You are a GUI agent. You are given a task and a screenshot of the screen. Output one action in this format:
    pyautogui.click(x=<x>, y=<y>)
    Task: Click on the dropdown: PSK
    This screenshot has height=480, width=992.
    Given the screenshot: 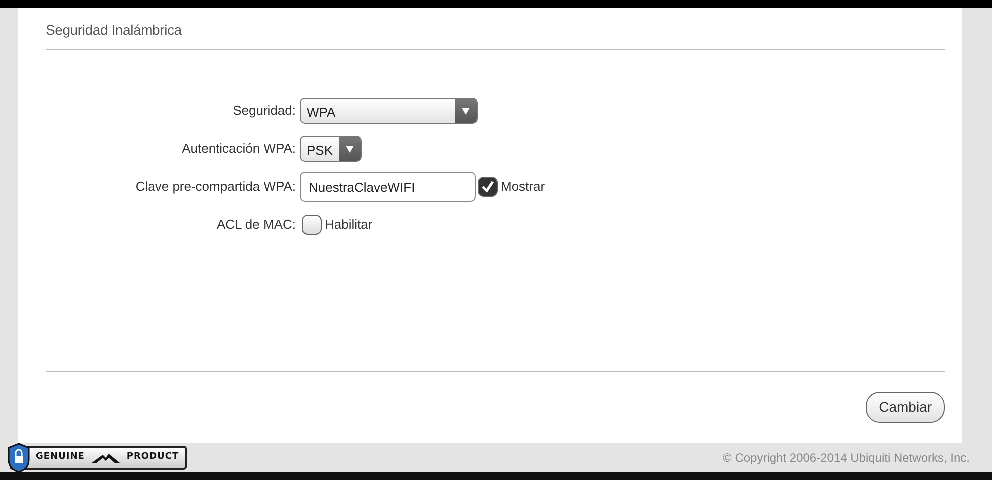 What is the action you would take?
    pyautogui.click(x=331, y=149)
    